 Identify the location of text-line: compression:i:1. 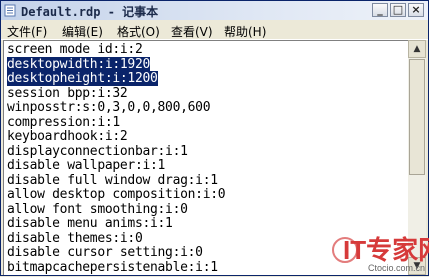
(63, 122).